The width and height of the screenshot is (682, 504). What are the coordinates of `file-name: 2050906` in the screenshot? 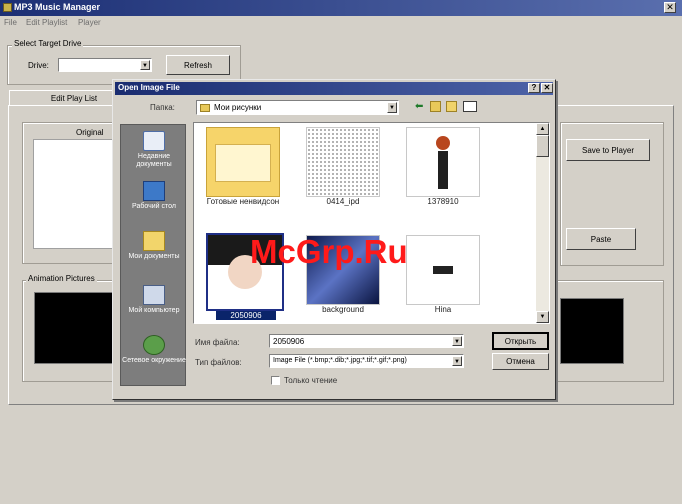 It's located at (246, 315).